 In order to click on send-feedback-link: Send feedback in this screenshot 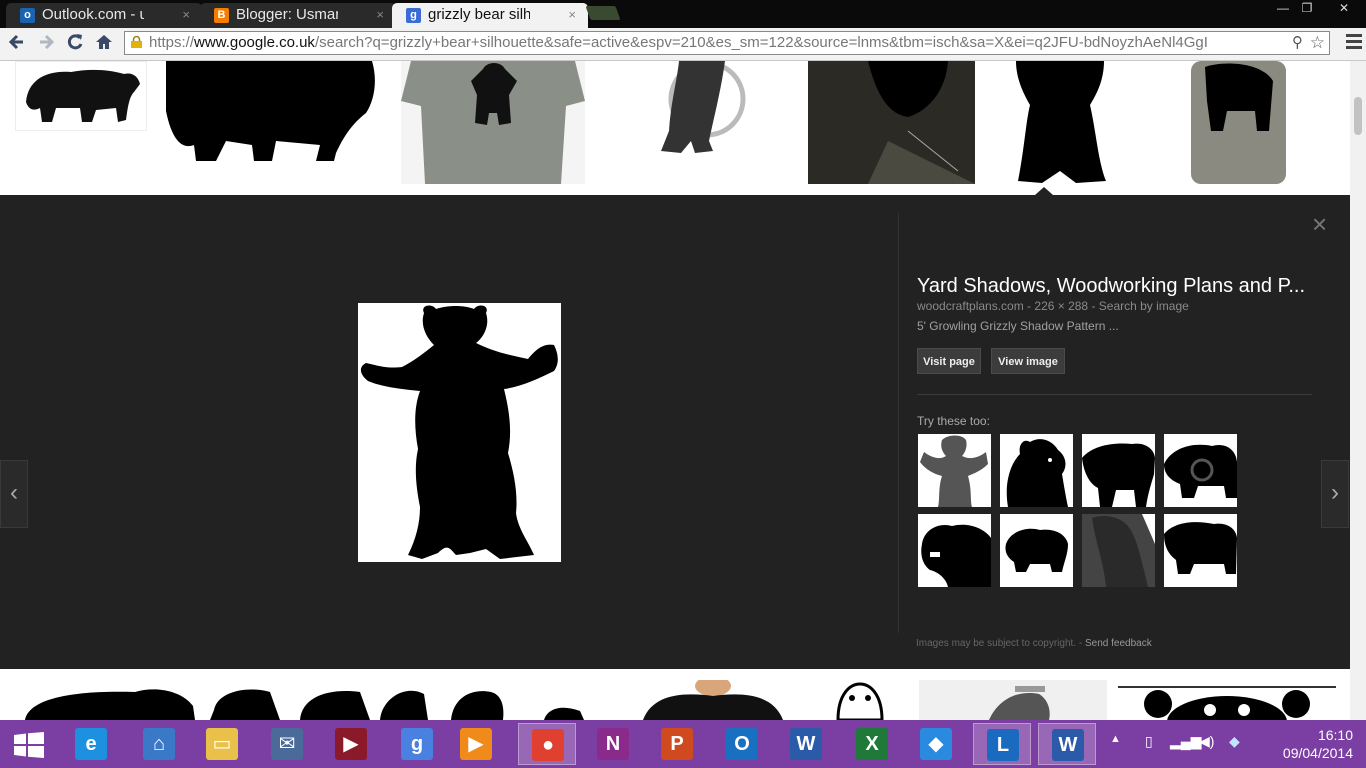, I will do `click(1118, 643)`.